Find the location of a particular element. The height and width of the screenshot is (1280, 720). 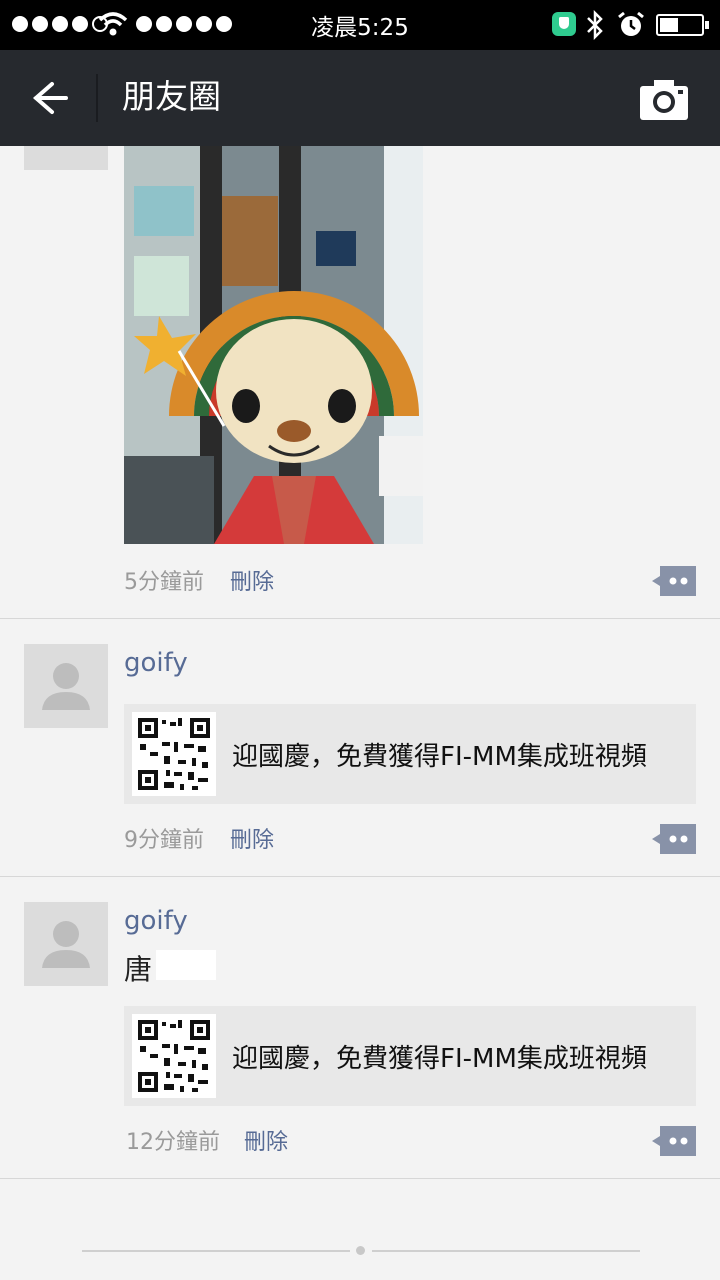

camera-icon is located at coordinates (664, 100).